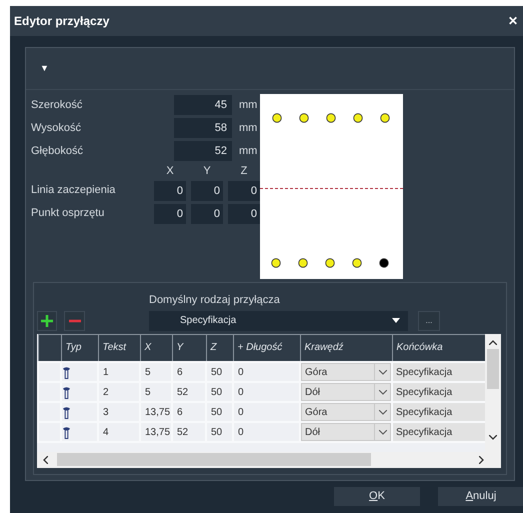 The height and width of the screenshot is (513, 523). I want to click on cancel-button: Anuluj, so click(480, 496).